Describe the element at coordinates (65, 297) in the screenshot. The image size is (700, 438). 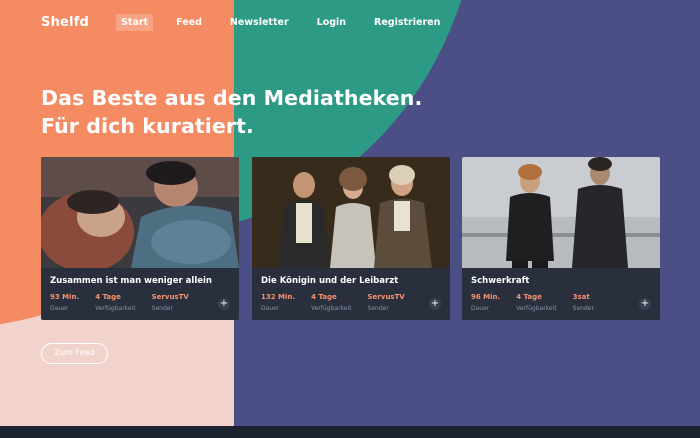
I see `duration-value: 93 Min.` at that location.